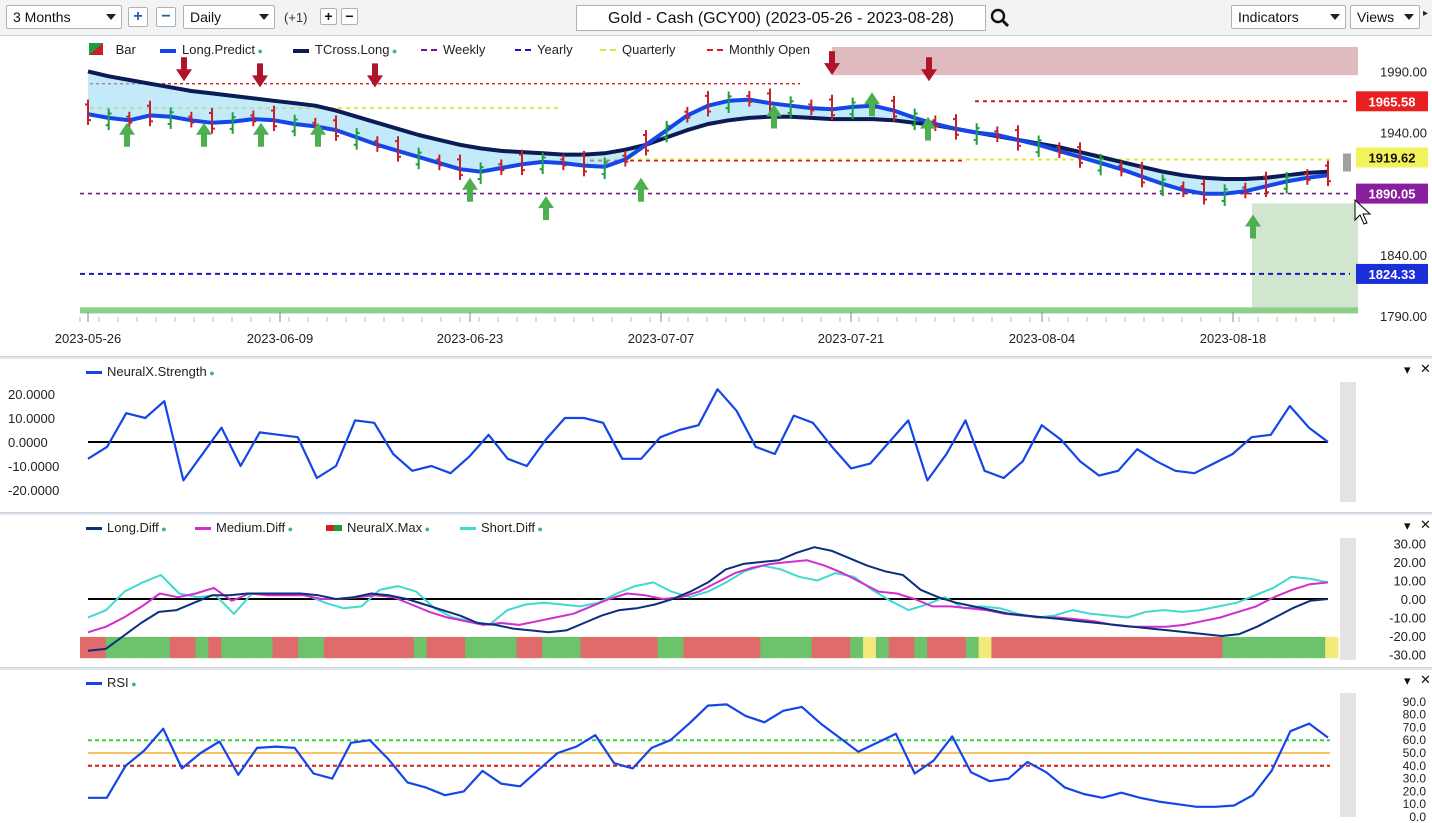 The image size is (1432, 823). What do you see at coordinates (1425, 13) in the screenshot?
I see `pin-icon: ▸` at bounding box center [1425, 13].